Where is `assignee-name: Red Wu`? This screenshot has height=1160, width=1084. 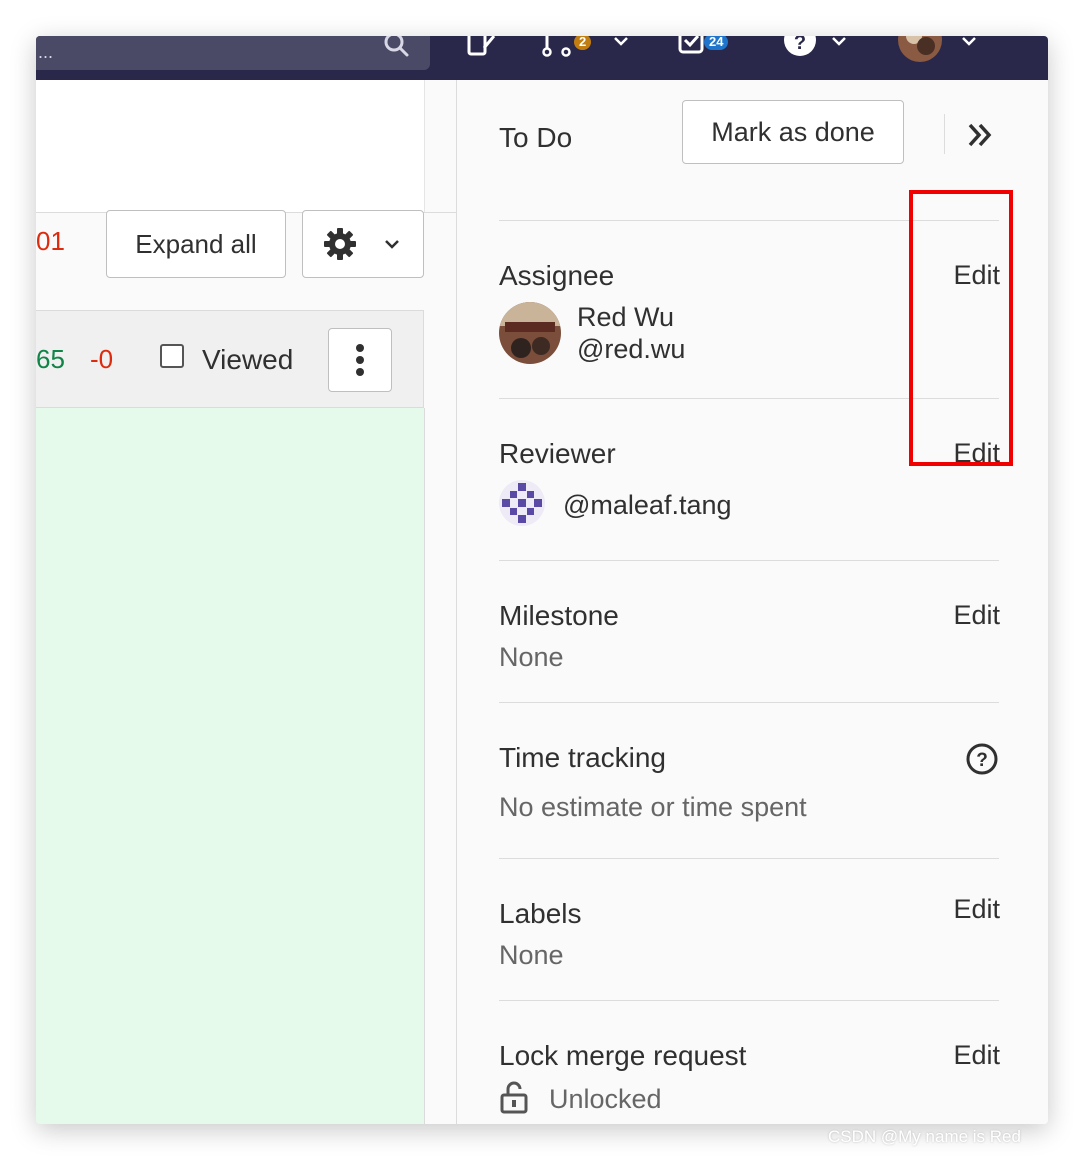
assignee-name: Red Wu is located at coordinates (625, 317).